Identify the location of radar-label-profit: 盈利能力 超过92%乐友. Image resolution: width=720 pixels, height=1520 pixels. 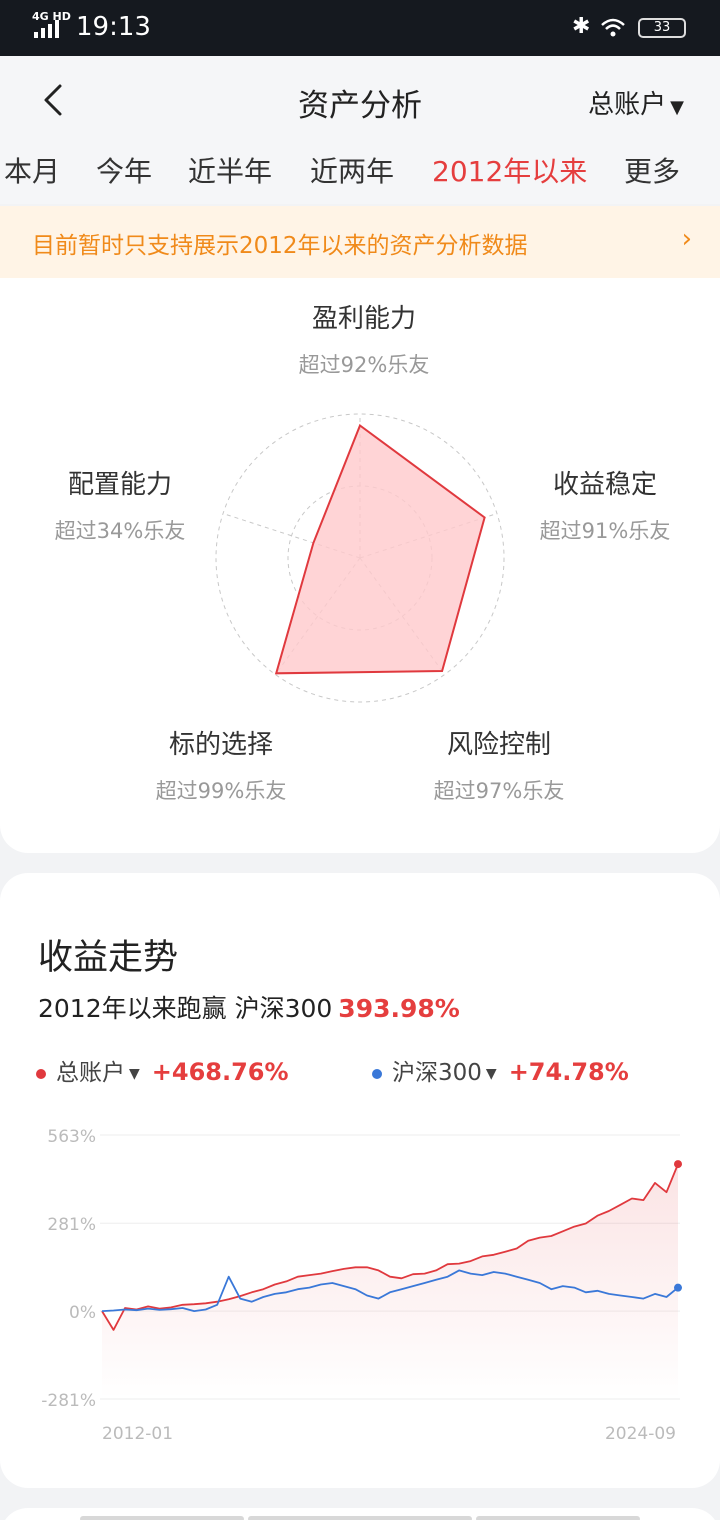
(364, 338).